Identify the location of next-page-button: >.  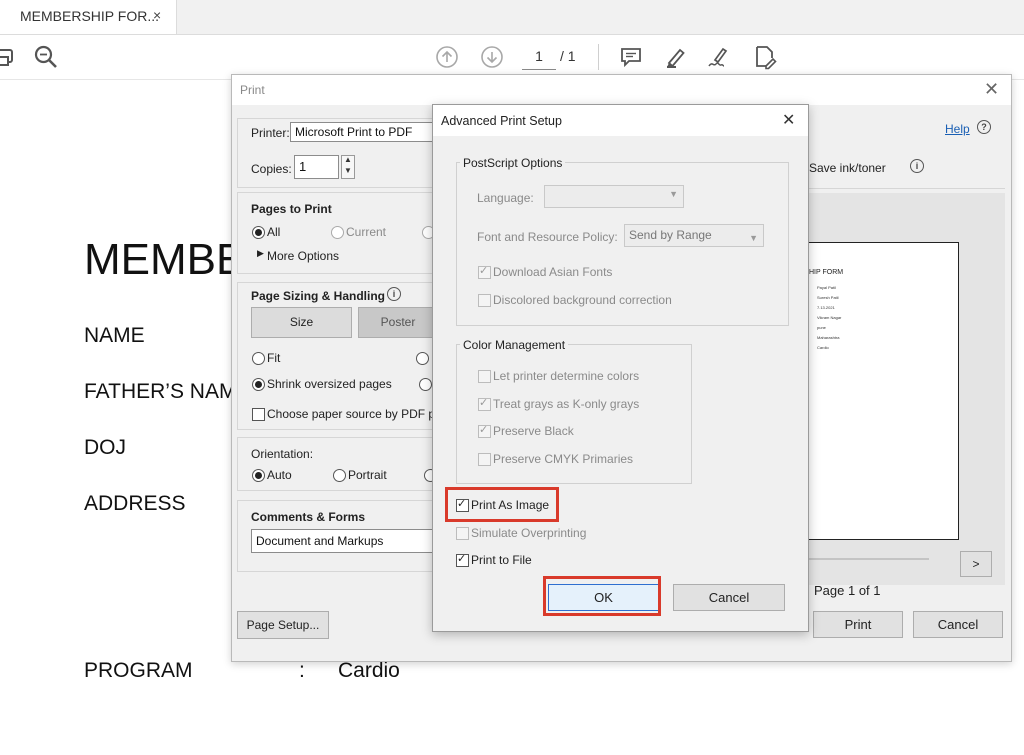
(976, 564).